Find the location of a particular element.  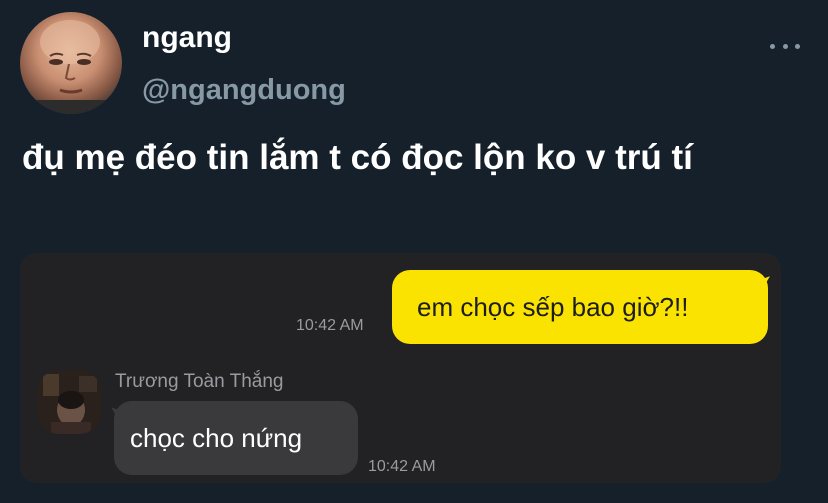

incoming-message-bubble: chọc cho nứng is located at coordinates (232, 438).